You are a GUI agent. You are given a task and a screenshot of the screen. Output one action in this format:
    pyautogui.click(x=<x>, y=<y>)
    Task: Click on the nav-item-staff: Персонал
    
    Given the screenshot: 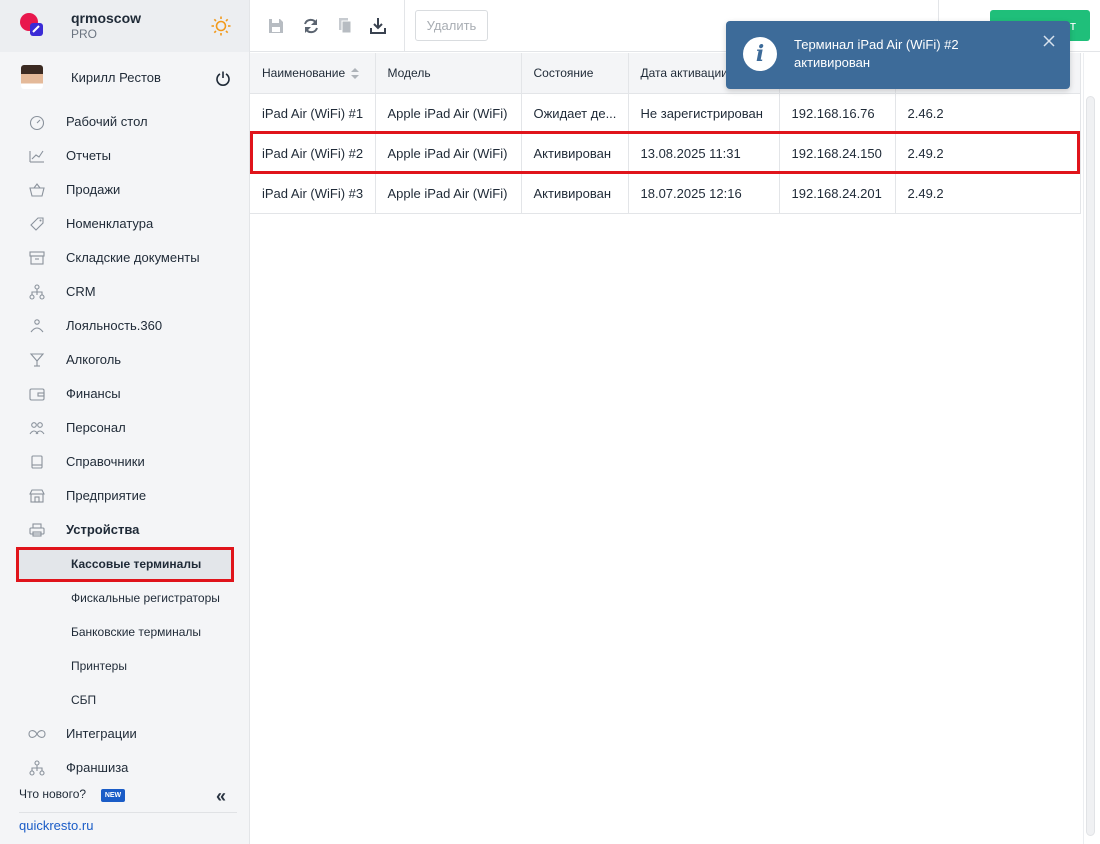 What is the action you would take?
    pyautogui.click(x=124, y=428)
    